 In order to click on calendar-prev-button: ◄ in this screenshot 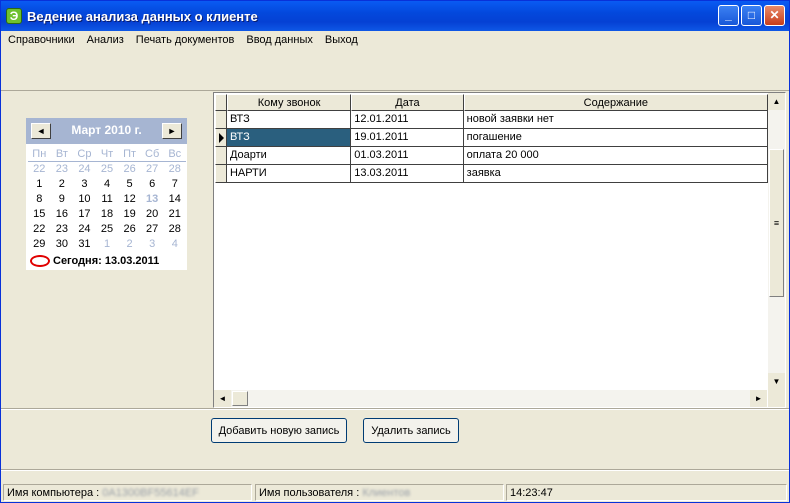, I will do `click(41, 131)`.